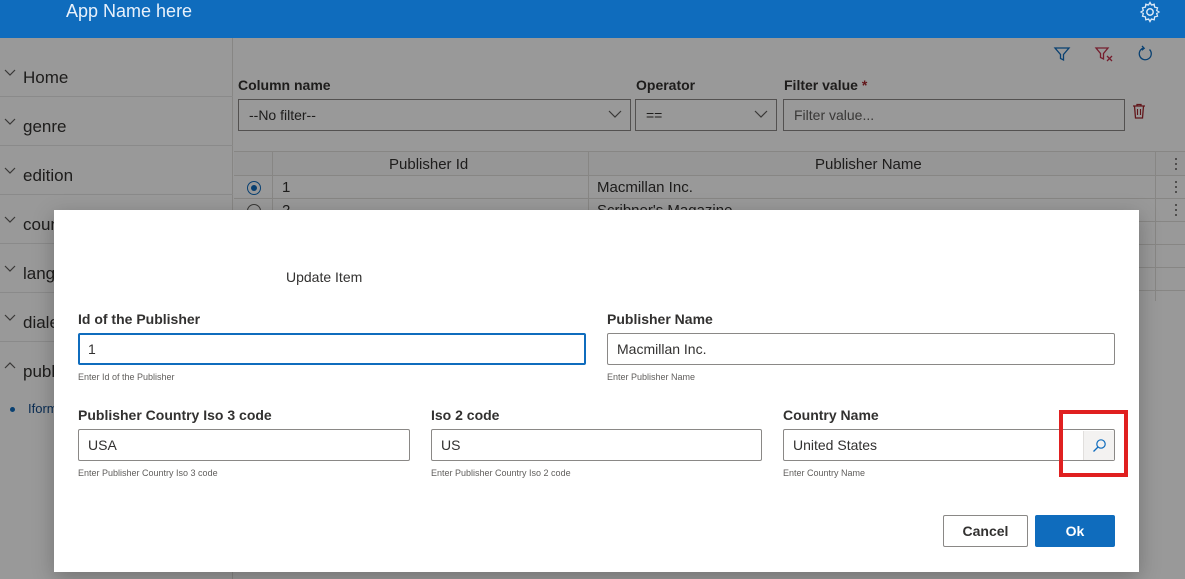  Describe the element at coordinates (985, 531) in the screenshot. I see `cancel-button: Cancel` at that location.